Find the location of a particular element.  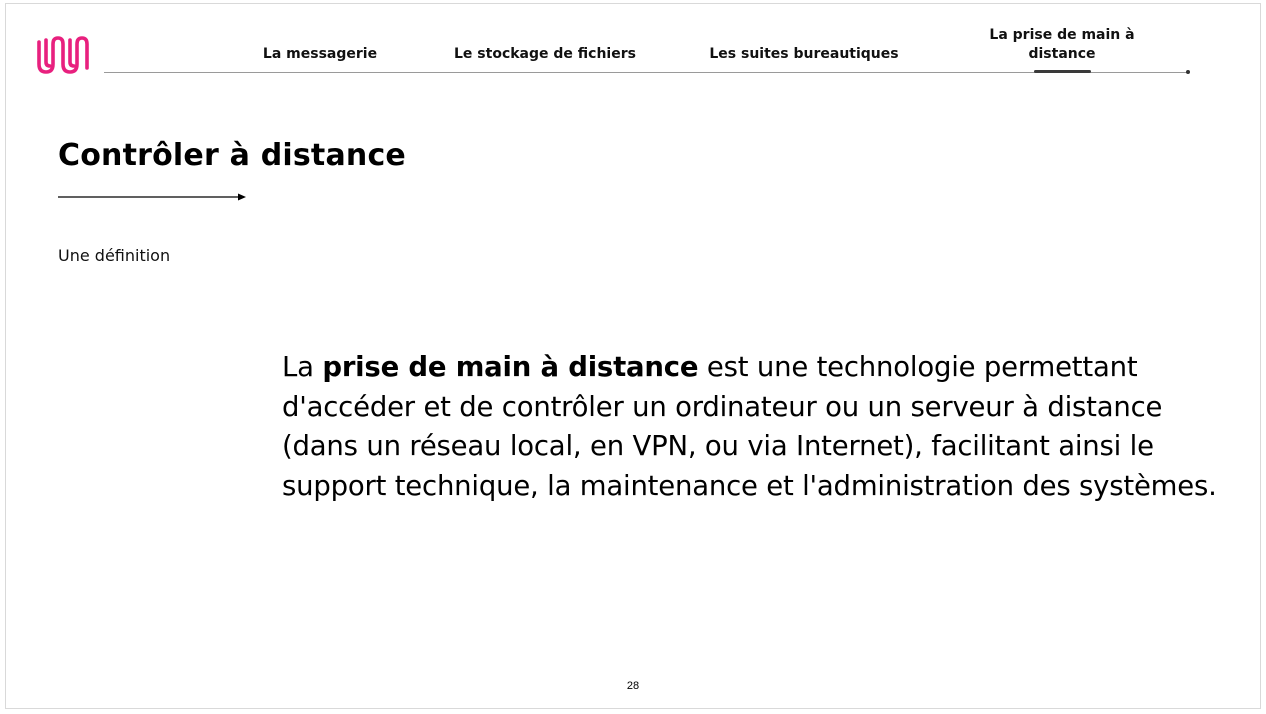

page-number: 28 is located at coordinates (633, 686).